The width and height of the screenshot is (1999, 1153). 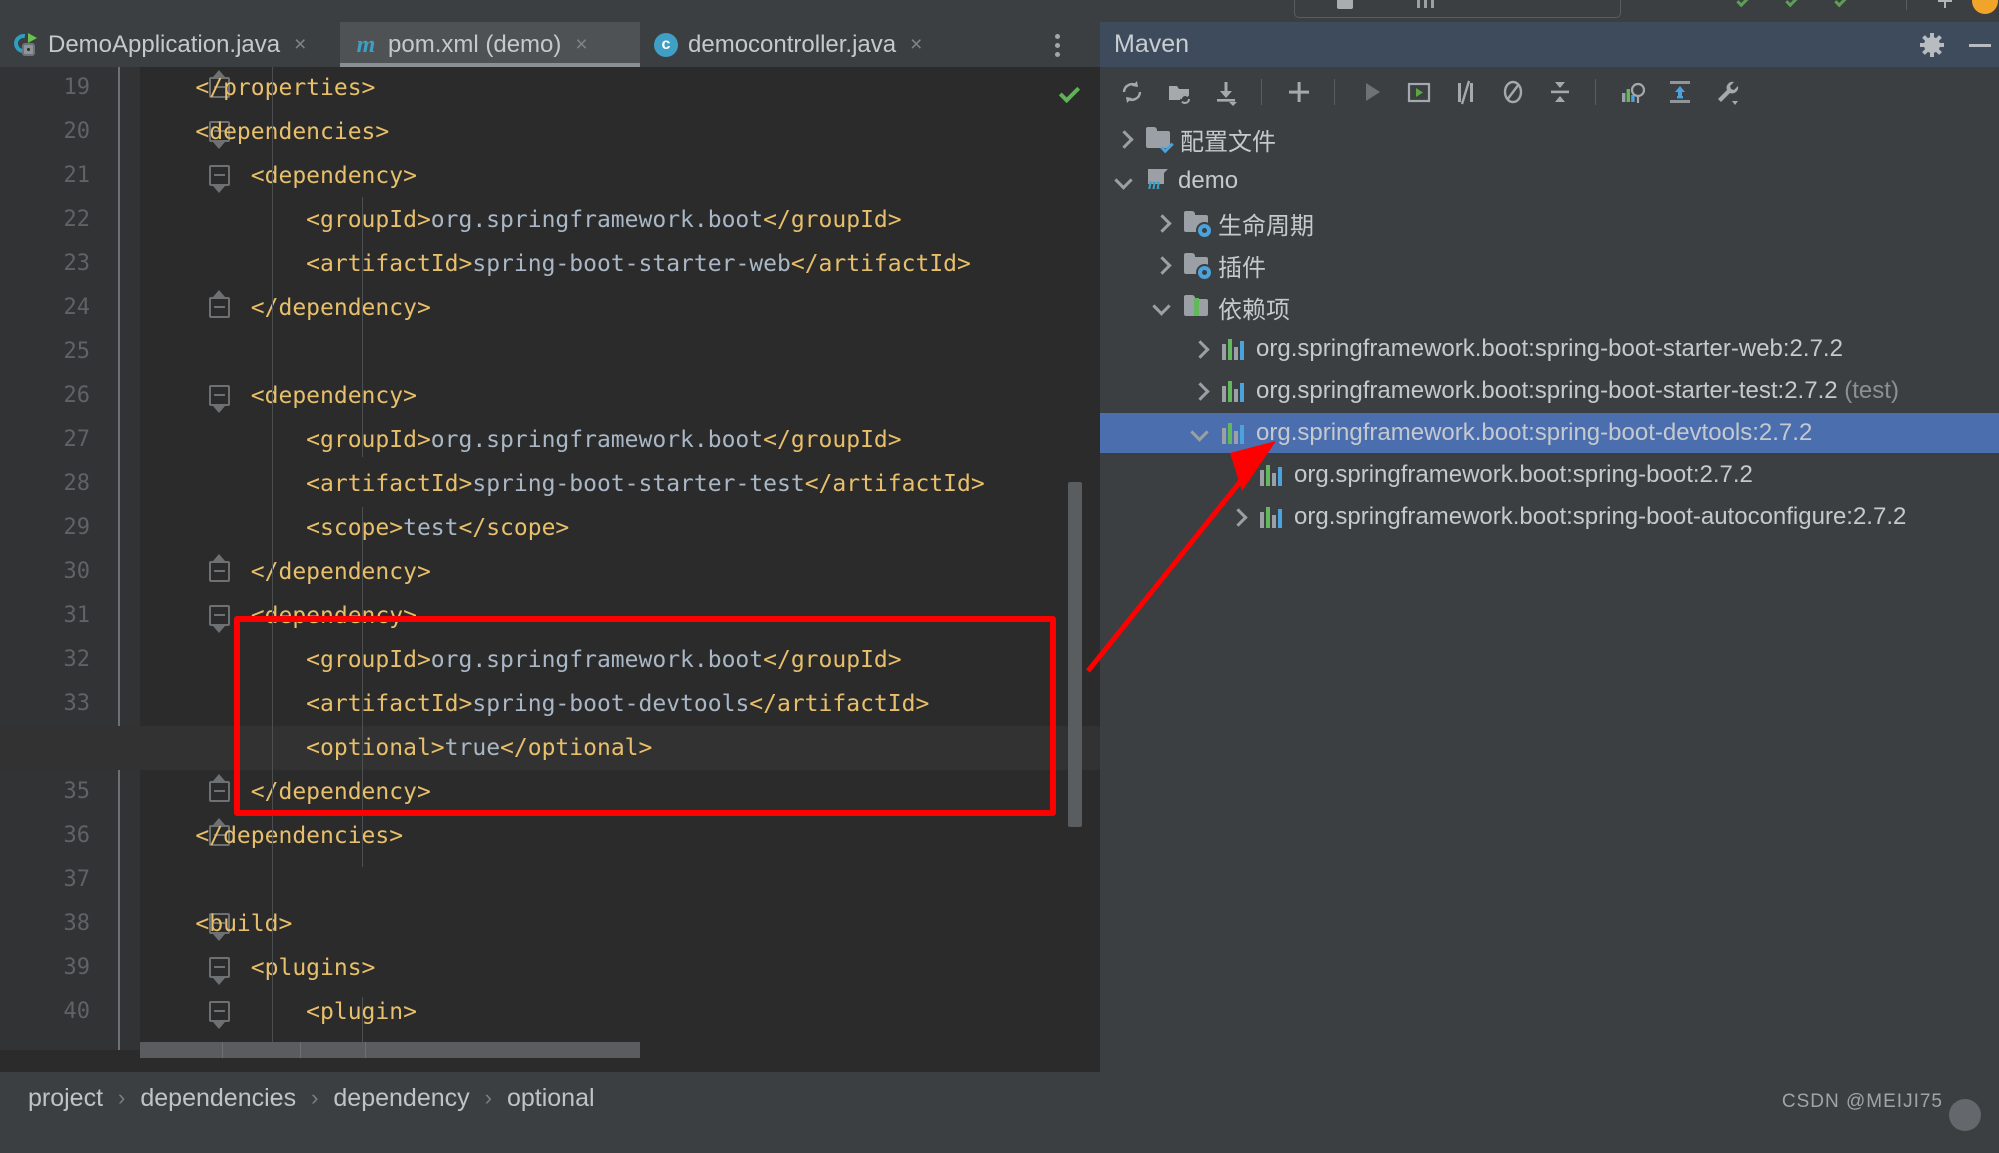 What do you see at coordinates (1075, 654) in the screenshot?
I see `vertical-scrollbar-thumb` at bounding box center [1075, 654].